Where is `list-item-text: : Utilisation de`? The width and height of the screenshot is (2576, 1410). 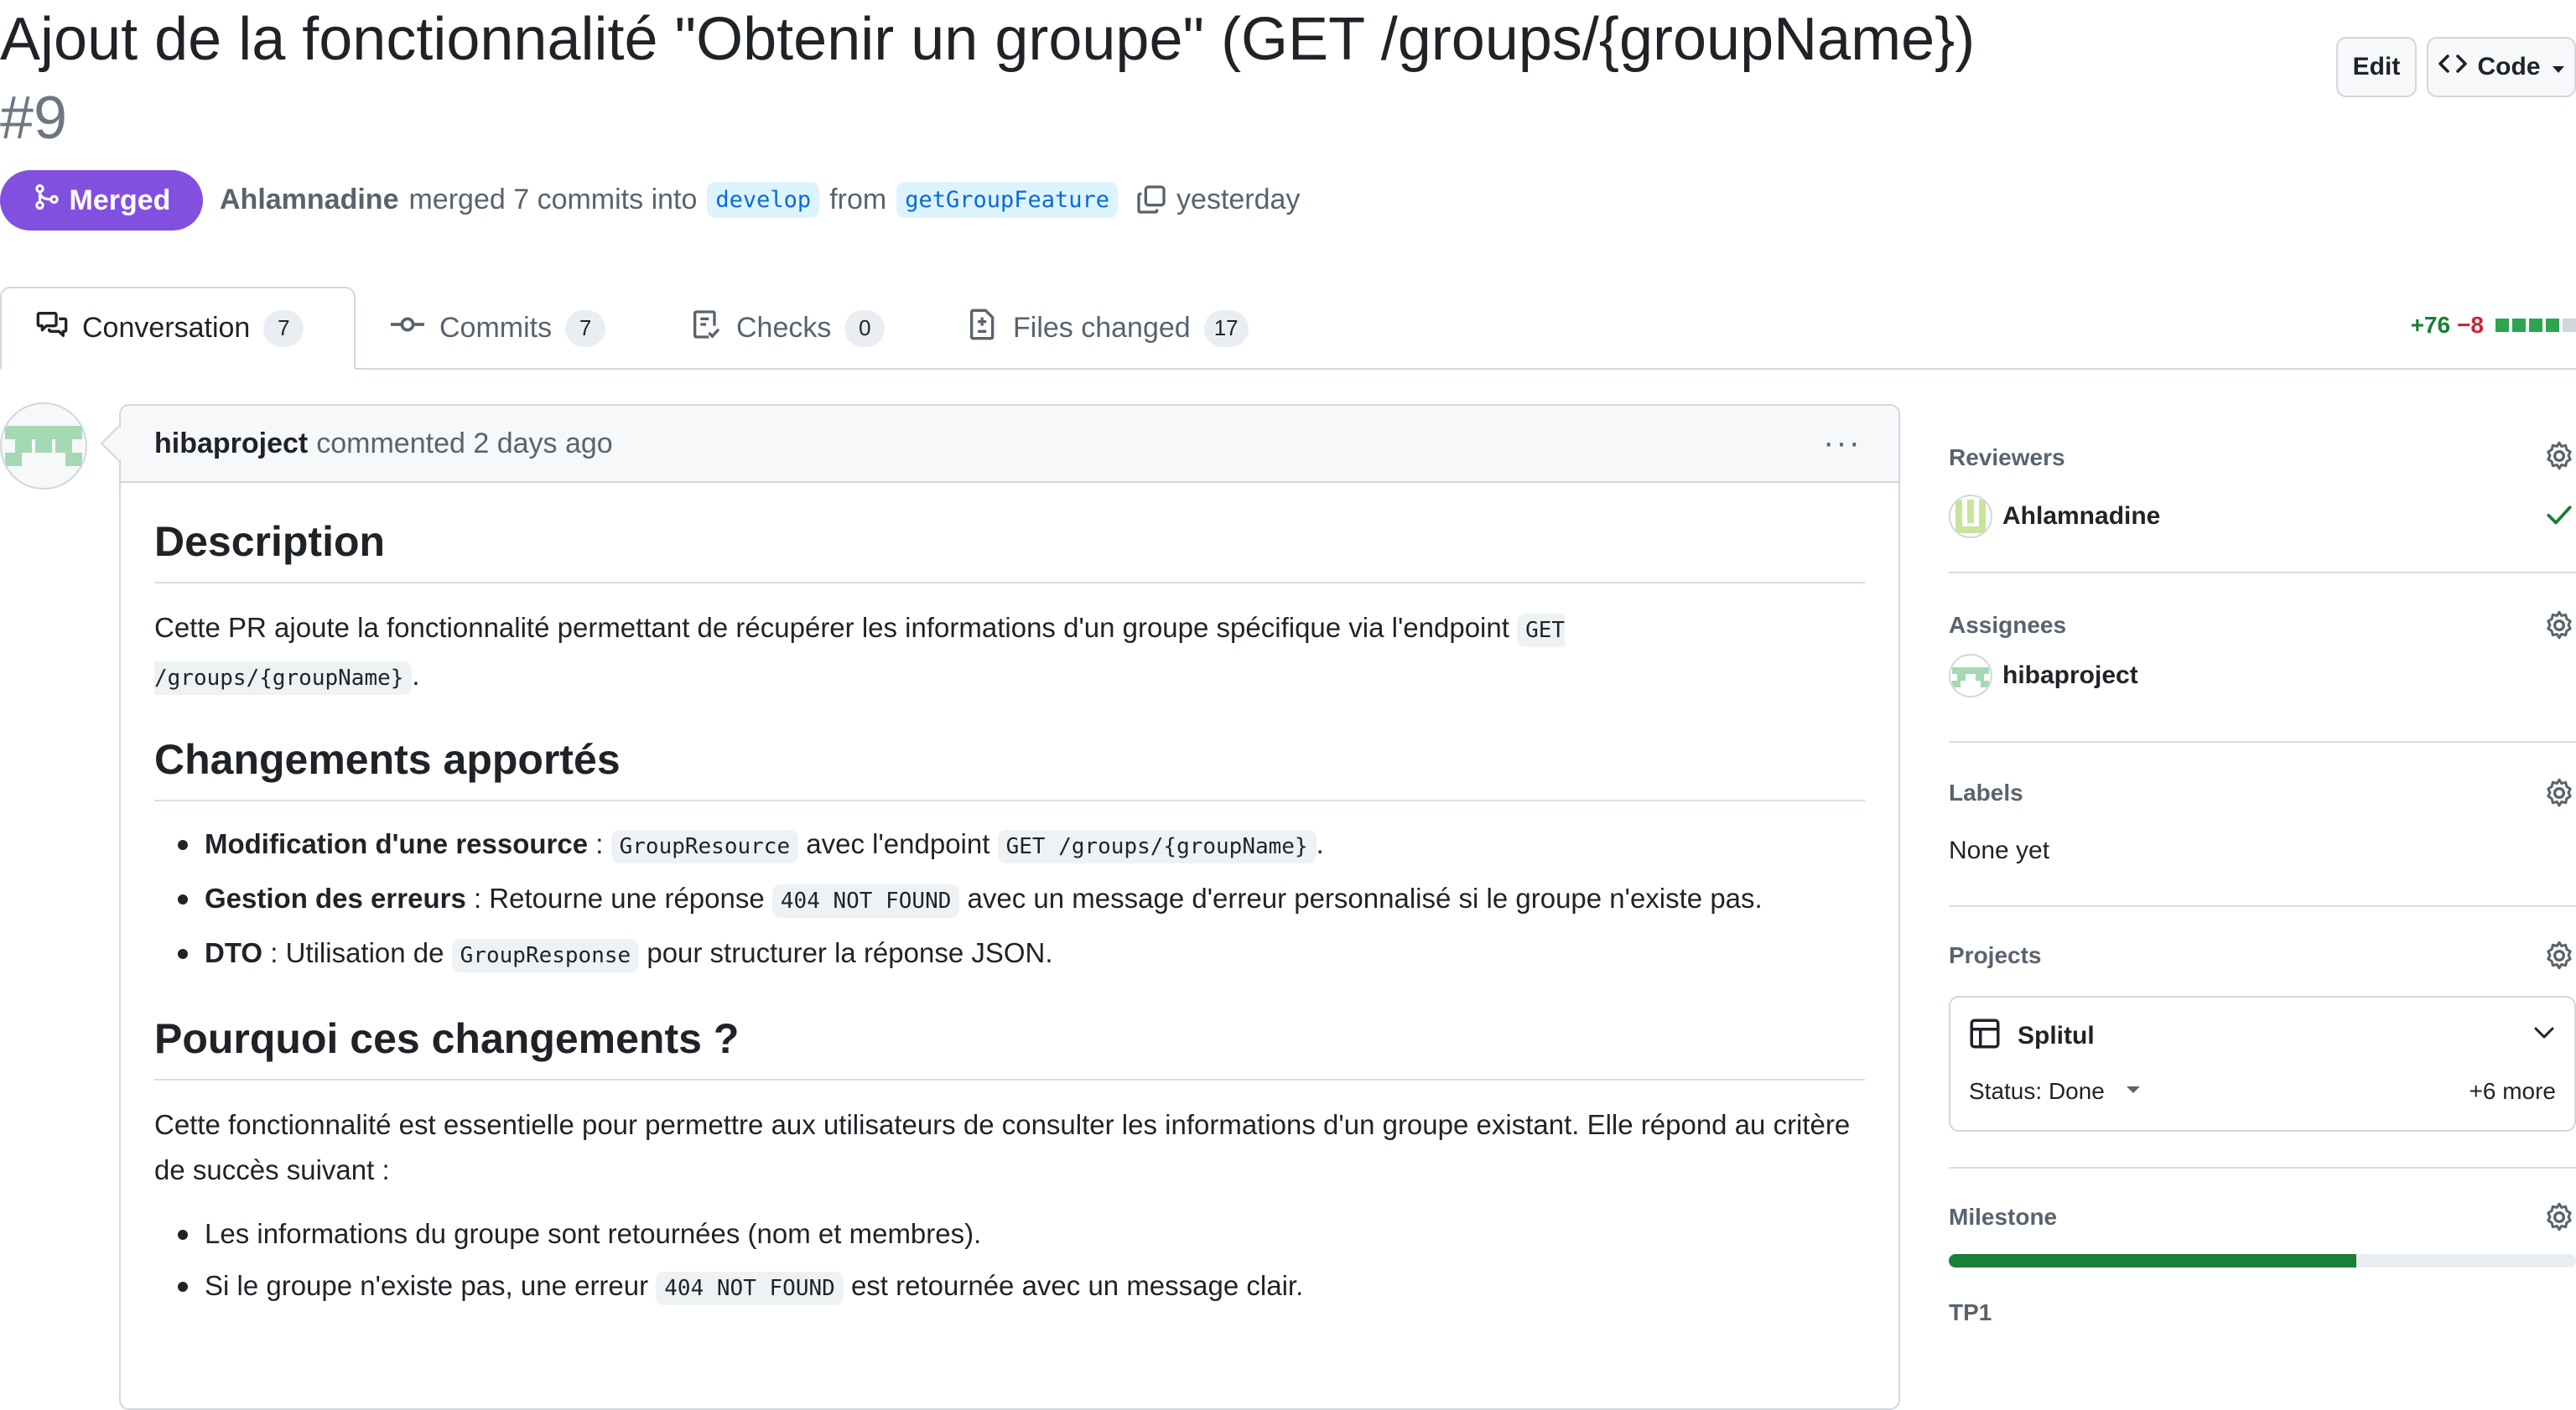
list-item-text: : Utilisation de is located at coordinates (357, 952).